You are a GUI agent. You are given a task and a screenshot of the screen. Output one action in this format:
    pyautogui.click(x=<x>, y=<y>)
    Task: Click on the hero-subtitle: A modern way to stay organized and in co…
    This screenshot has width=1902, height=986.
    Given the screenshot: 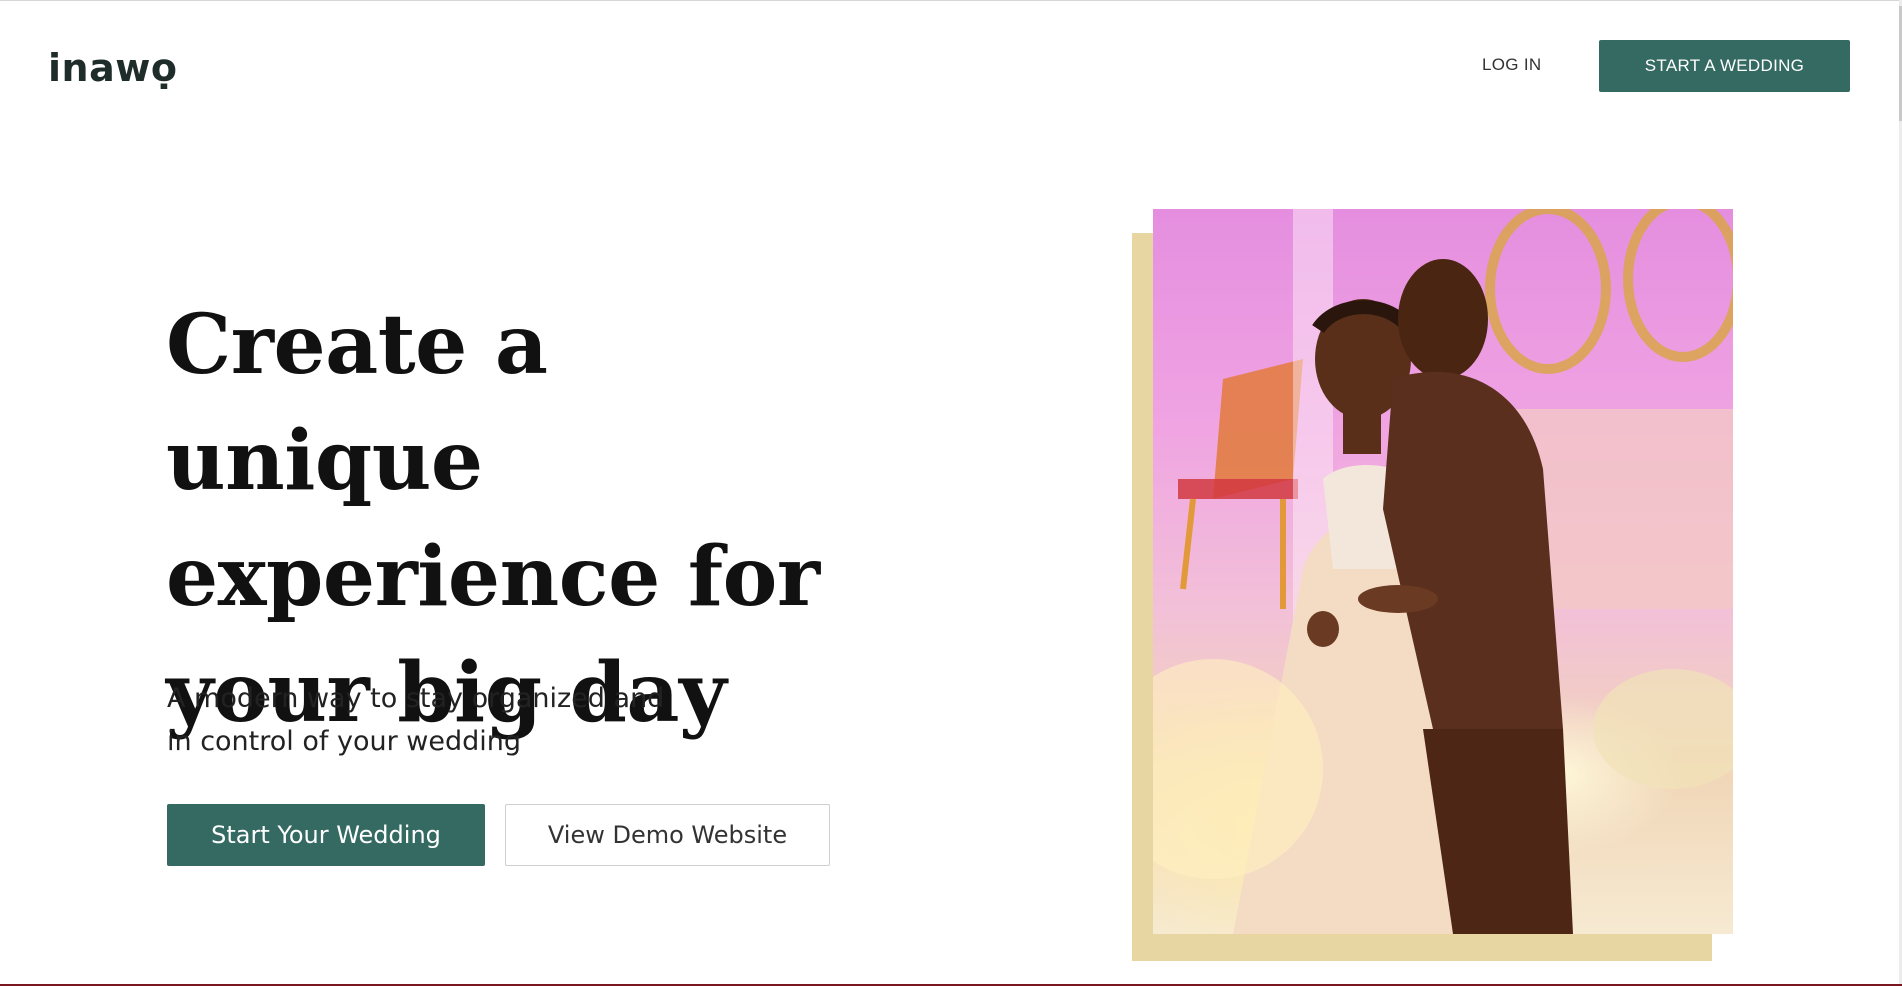 What is the action you would take?
    pyautogui.click(x=427, y=720)
    